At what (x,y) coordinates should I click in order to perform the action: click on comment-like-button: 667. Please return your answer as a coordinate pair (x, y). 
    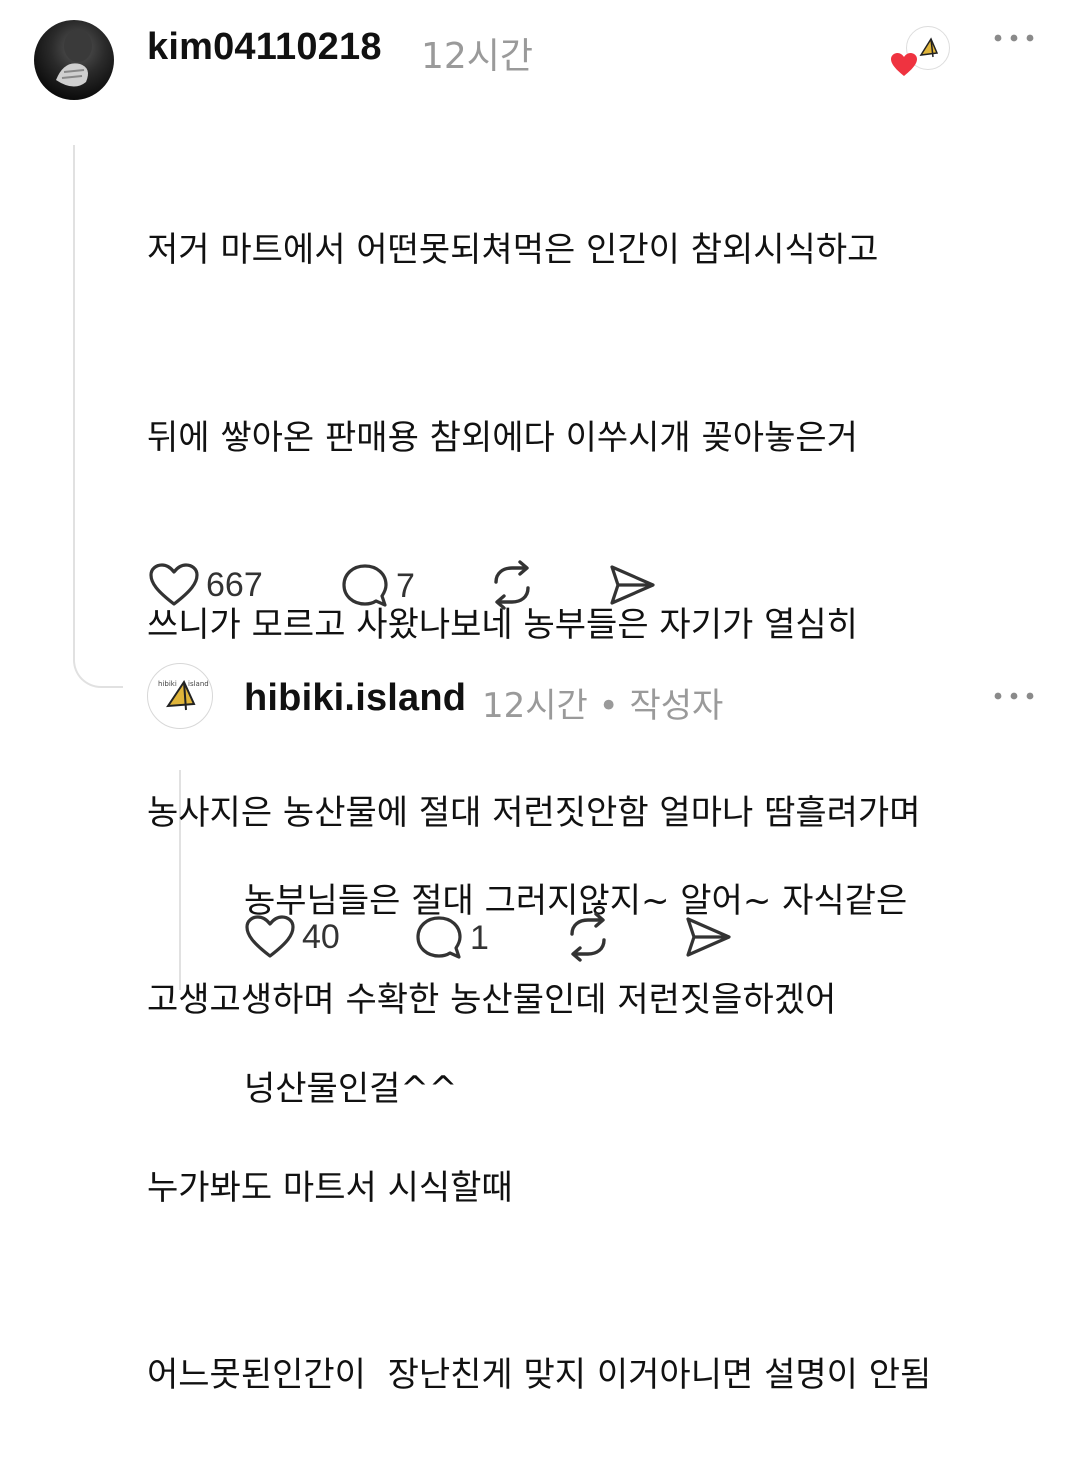
    Looking at the image, I should click on (205, 585).